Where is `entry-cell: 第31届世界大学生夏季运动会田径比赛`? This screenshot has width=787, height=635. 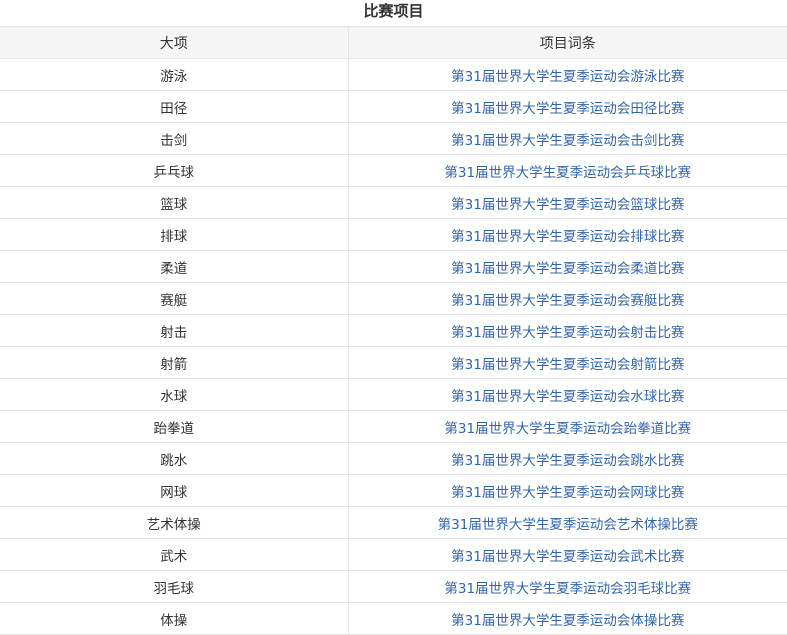 entry-cell: 第31届世界大学生夏季运动会田径比赛 is located at coordinates (567, 106).